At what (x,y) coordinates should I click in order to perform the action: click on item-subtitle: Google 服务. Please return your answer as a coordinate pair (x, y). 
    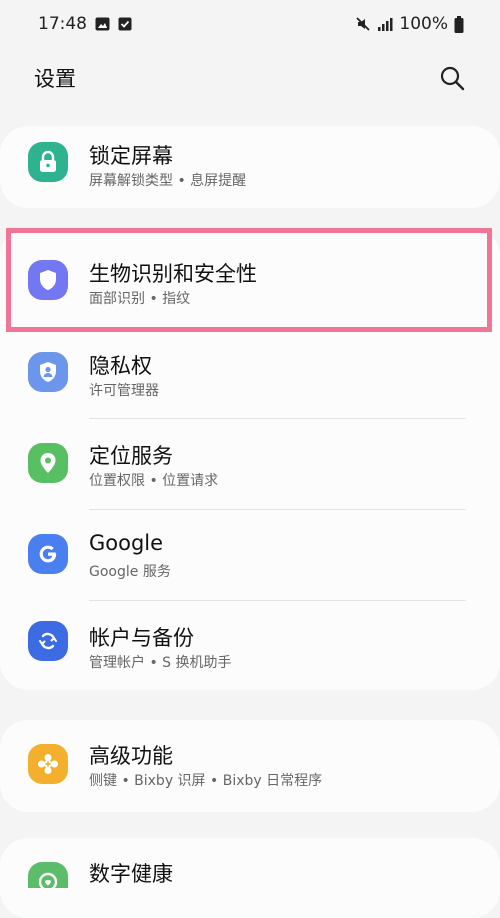
    Looking at the image, I should click on (130, 572).